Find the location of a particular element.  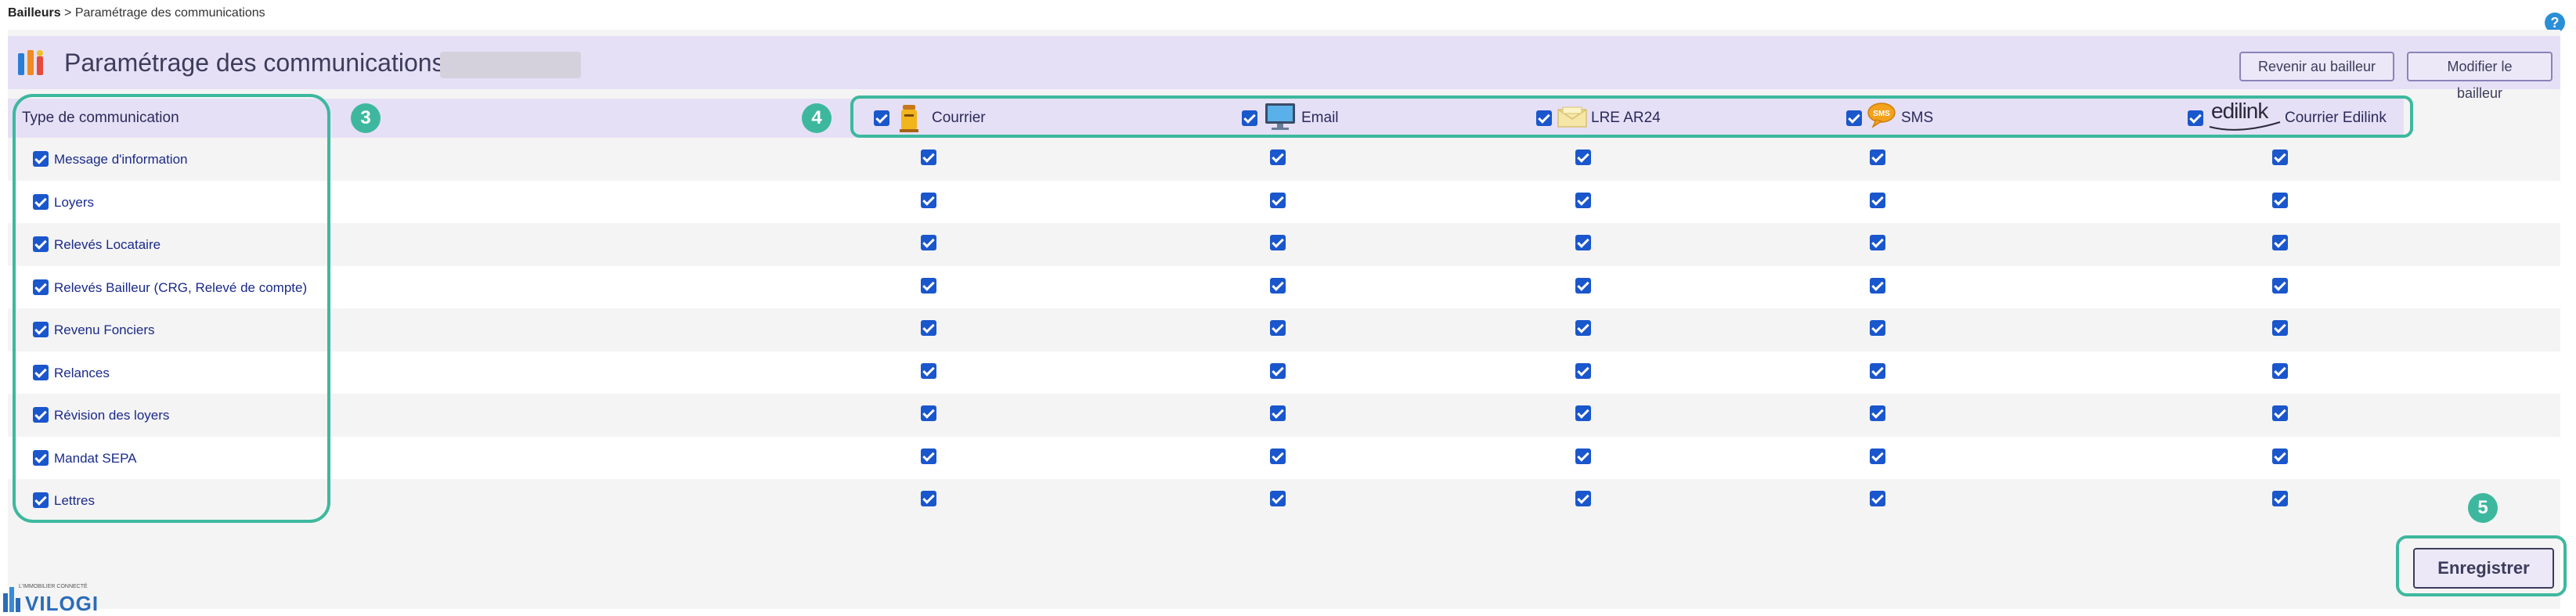

table-row: Mandat SEPA is located at coordinates (1284, 458).